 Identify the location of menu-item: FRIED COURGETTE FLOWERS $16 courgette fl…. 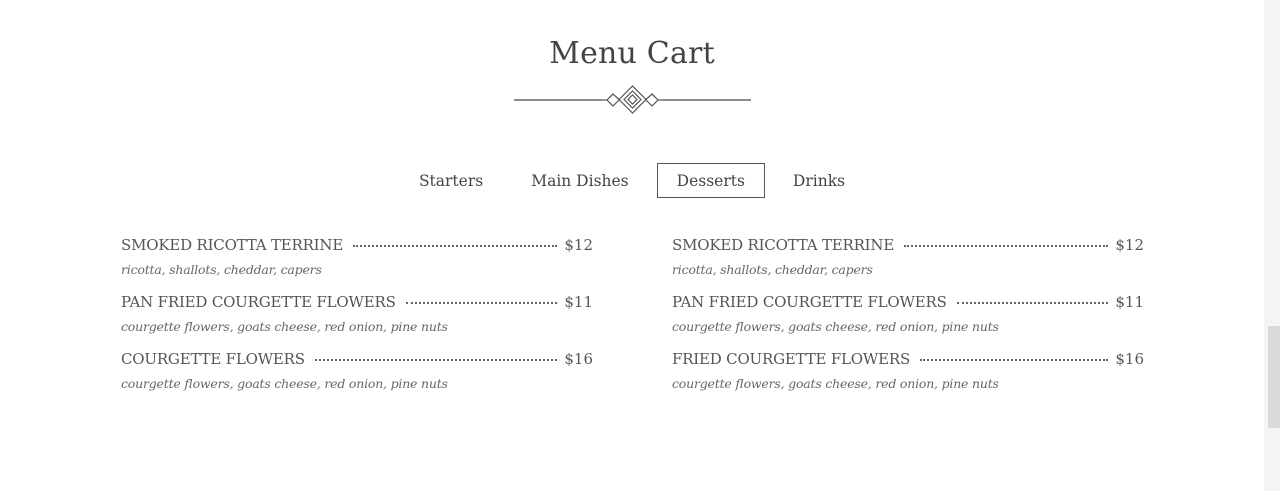
(908, 378).